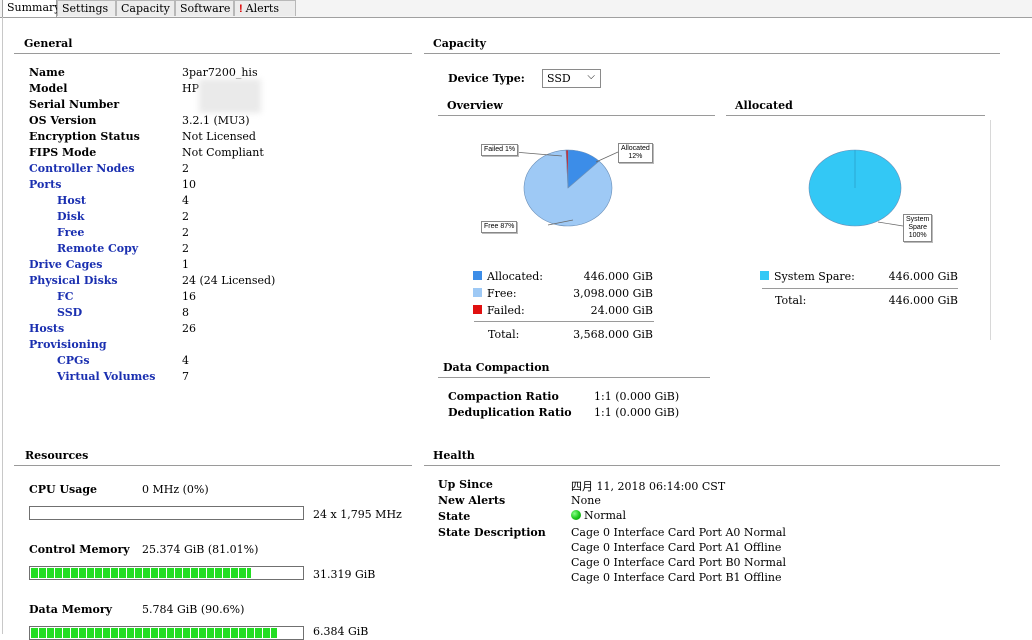  What do you see at coordinates (63, 489) in the screenshot?
I see `cpu-usage-label: CPU Usage` at bounding box center [63, 489].